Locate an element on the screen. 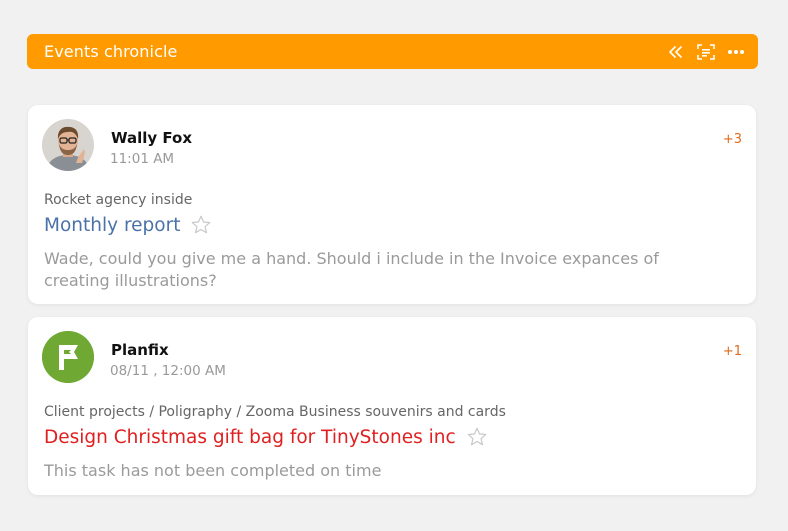  author-name: Wally Fox is located at coordinates (151, 138).